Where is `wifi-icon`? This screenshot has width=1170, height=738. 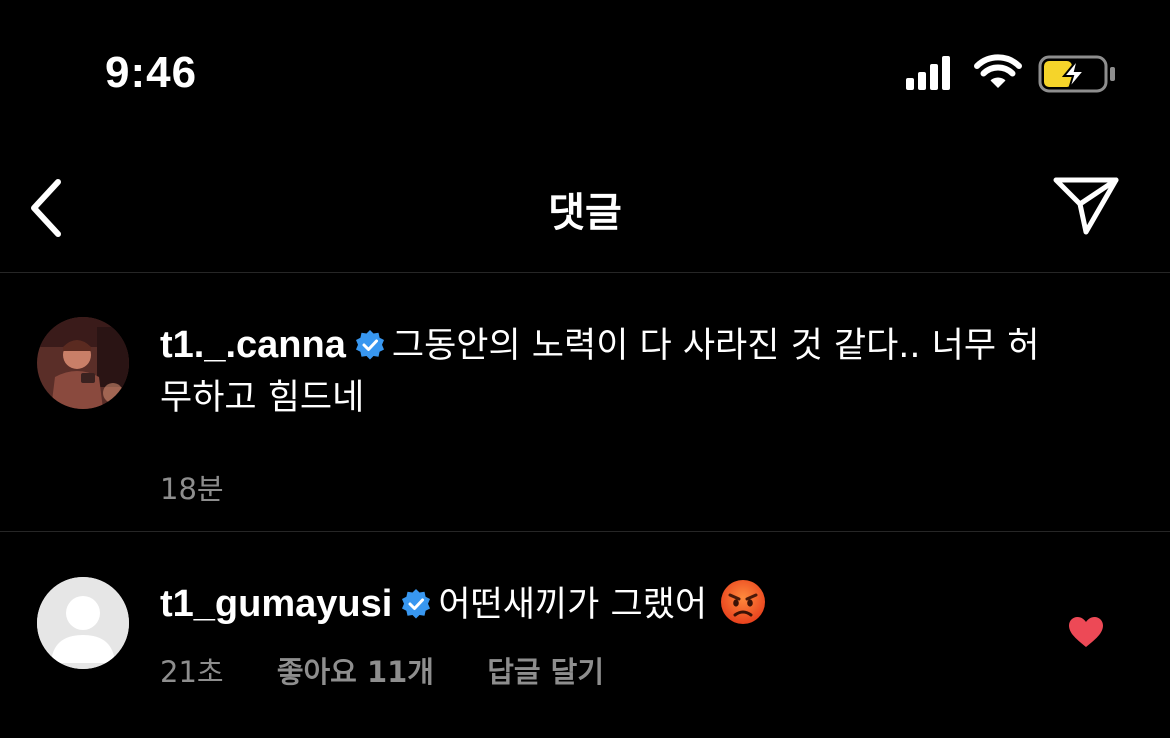 wifi-icon is located at coordinates (998, 71).